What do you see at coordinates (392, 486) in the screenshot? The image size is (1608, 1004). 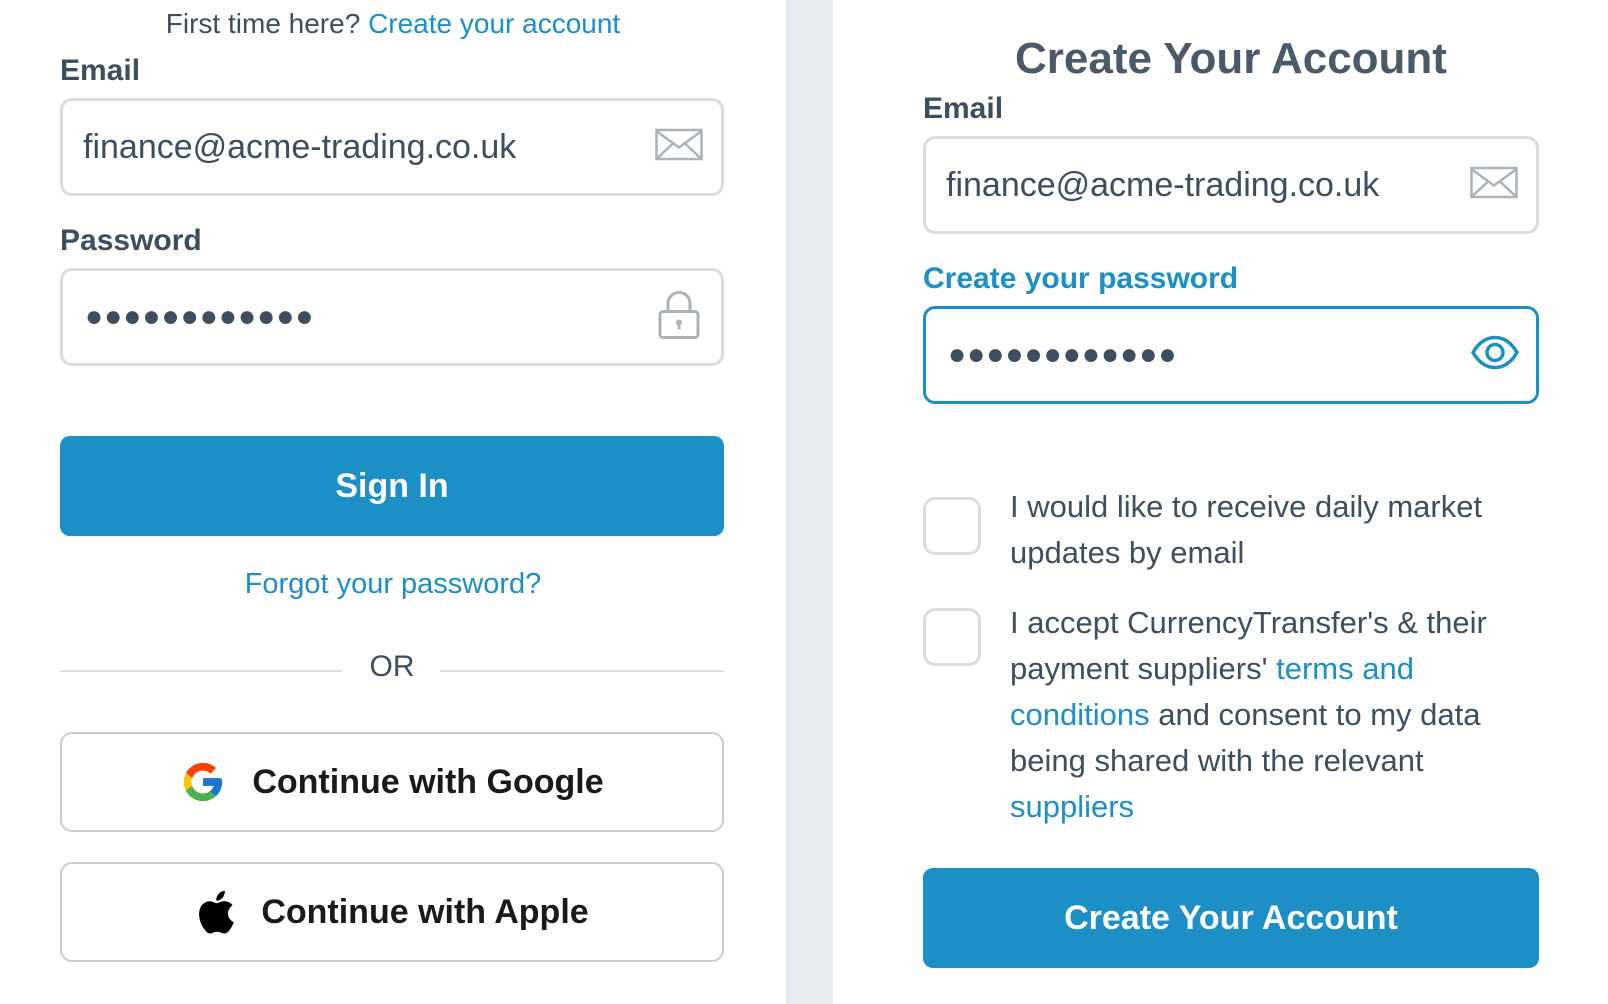 I see `sign-in-button: Sign In` at bounding box center [392, 486].